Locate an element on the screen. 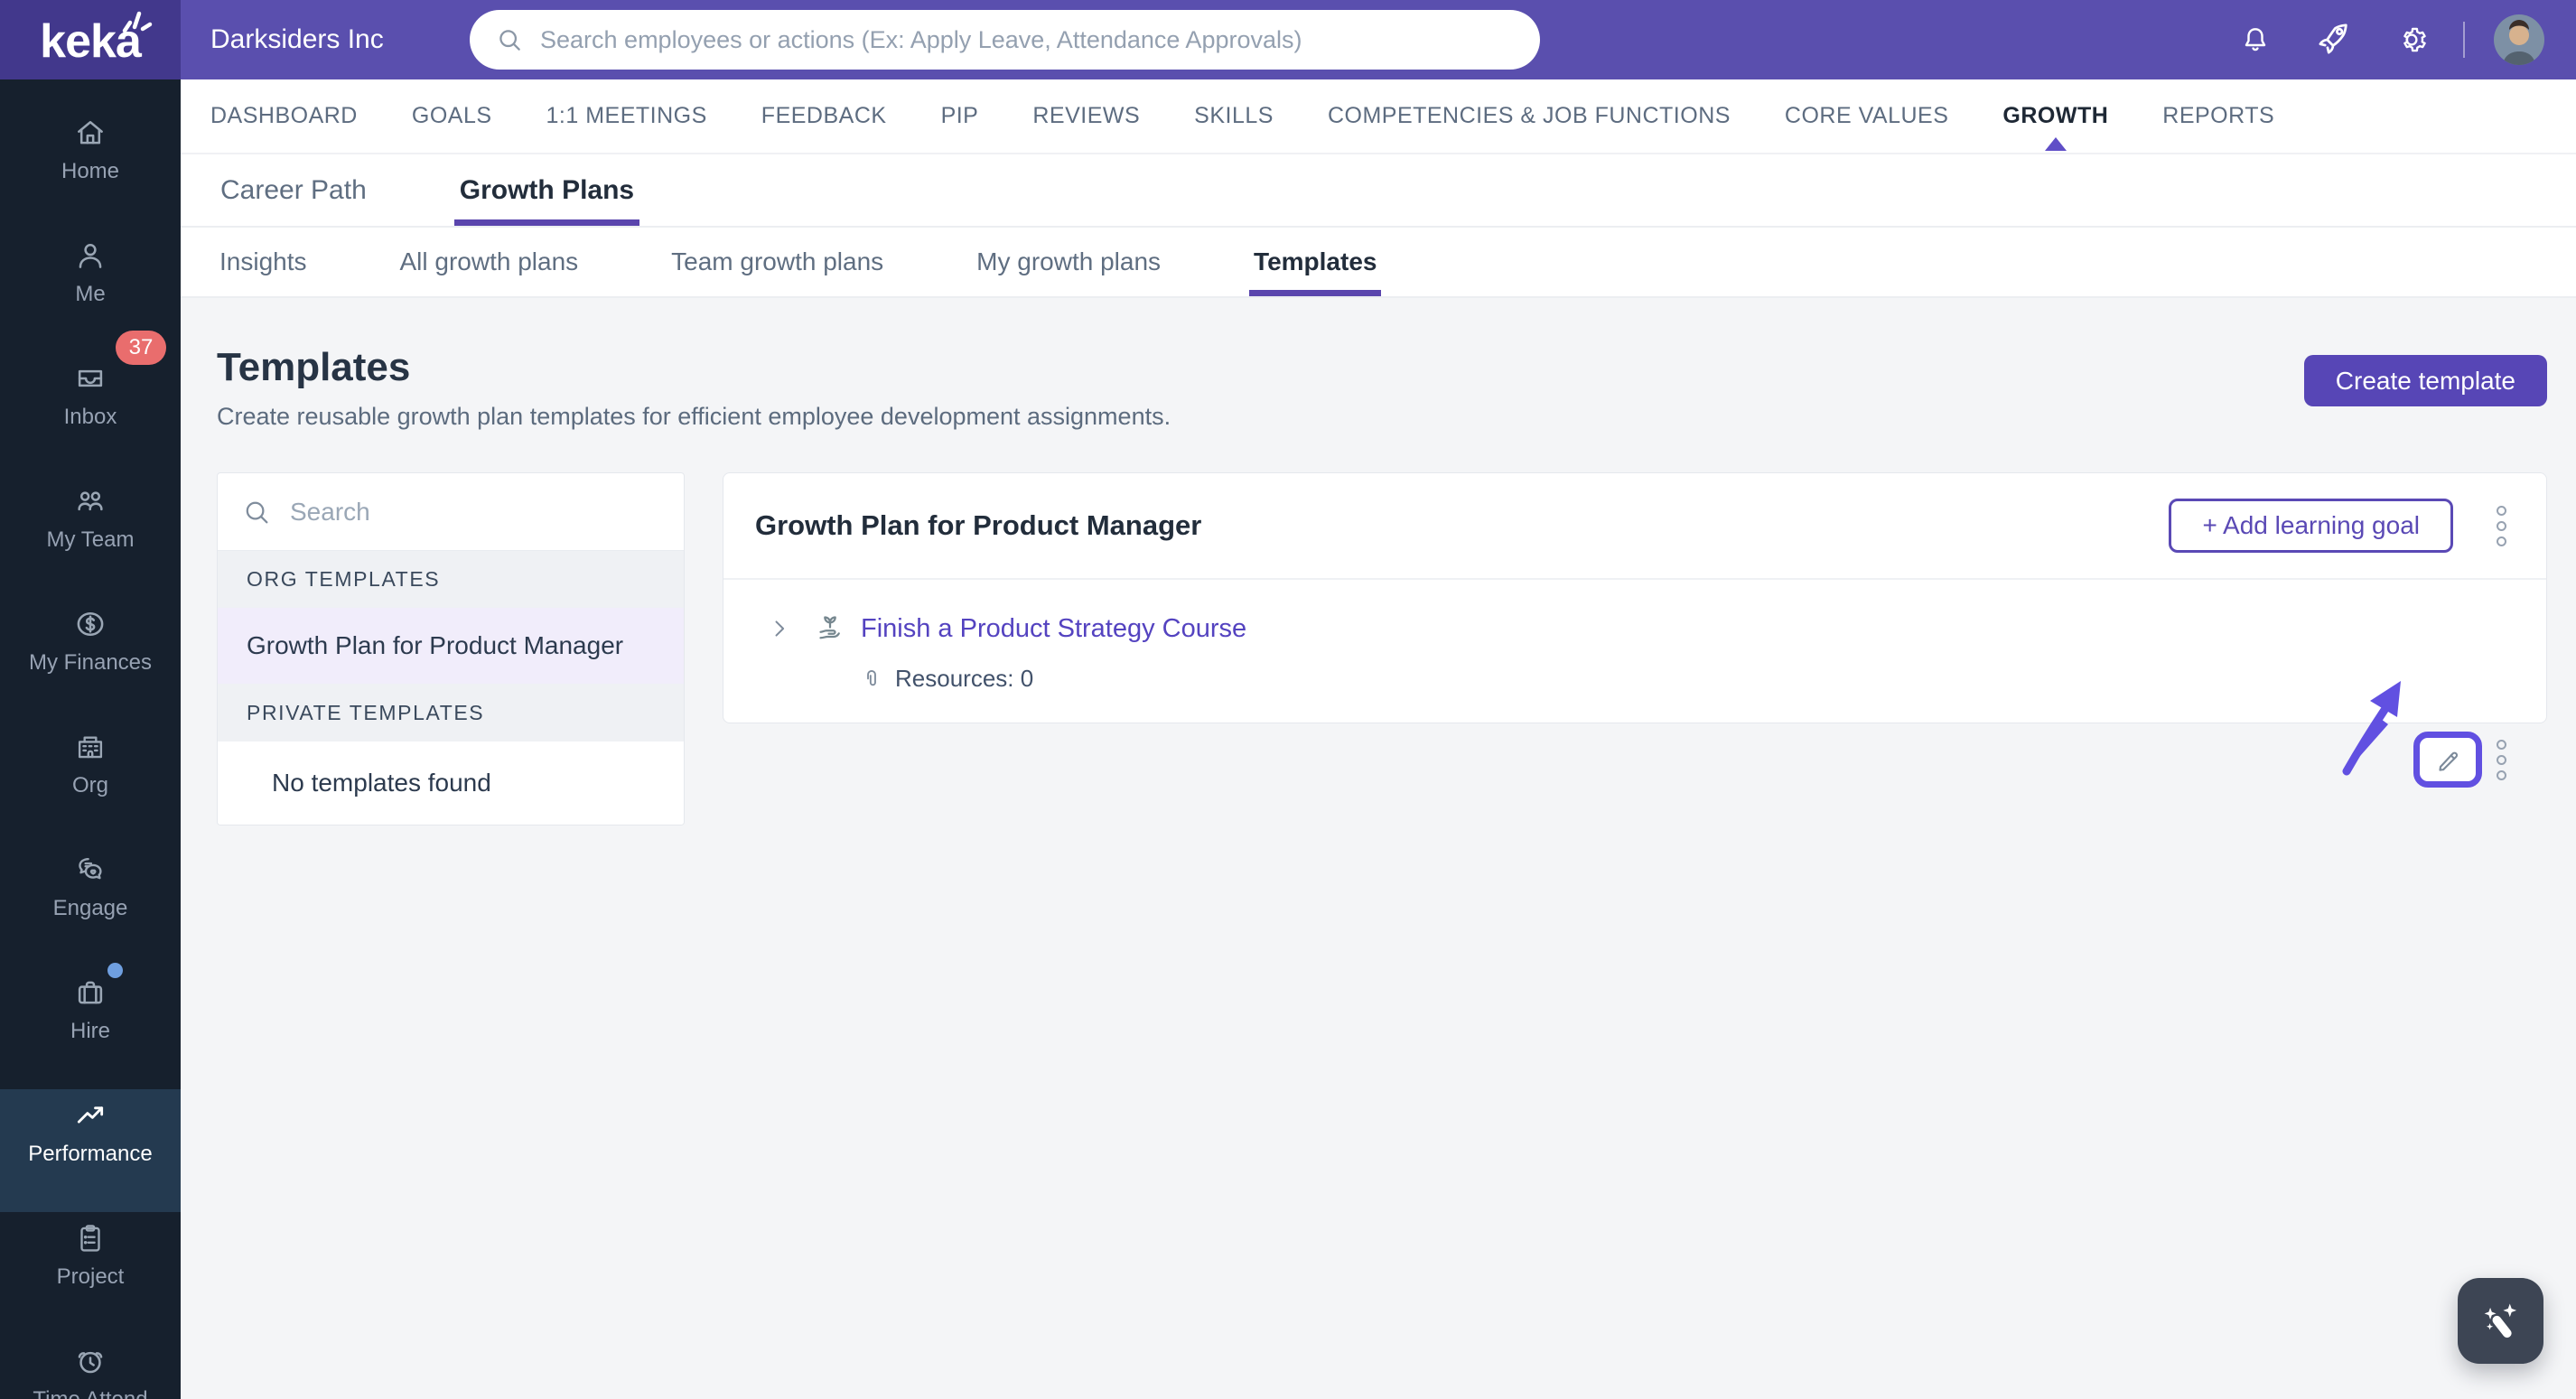 The width and height of the screenshot is (2576, 1399). company-name: Darksiders Inc is located at coordinates (297, 39).